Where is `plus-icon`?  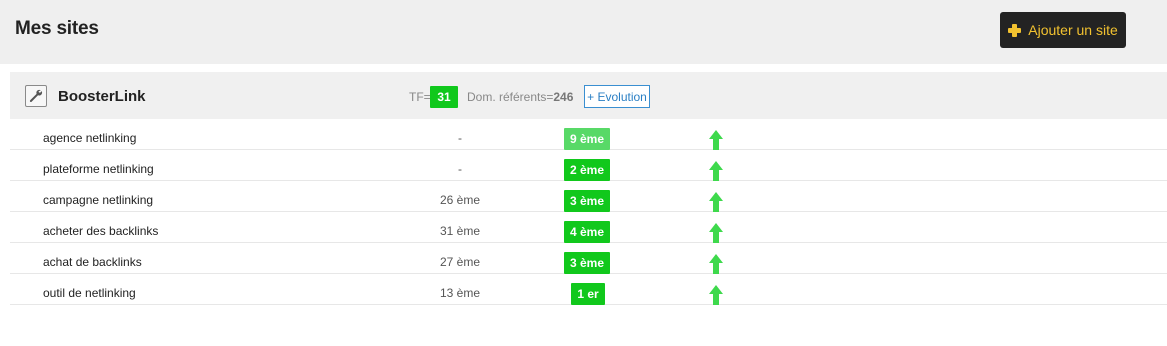 plus-icon is located at coordinates (1015, 30).